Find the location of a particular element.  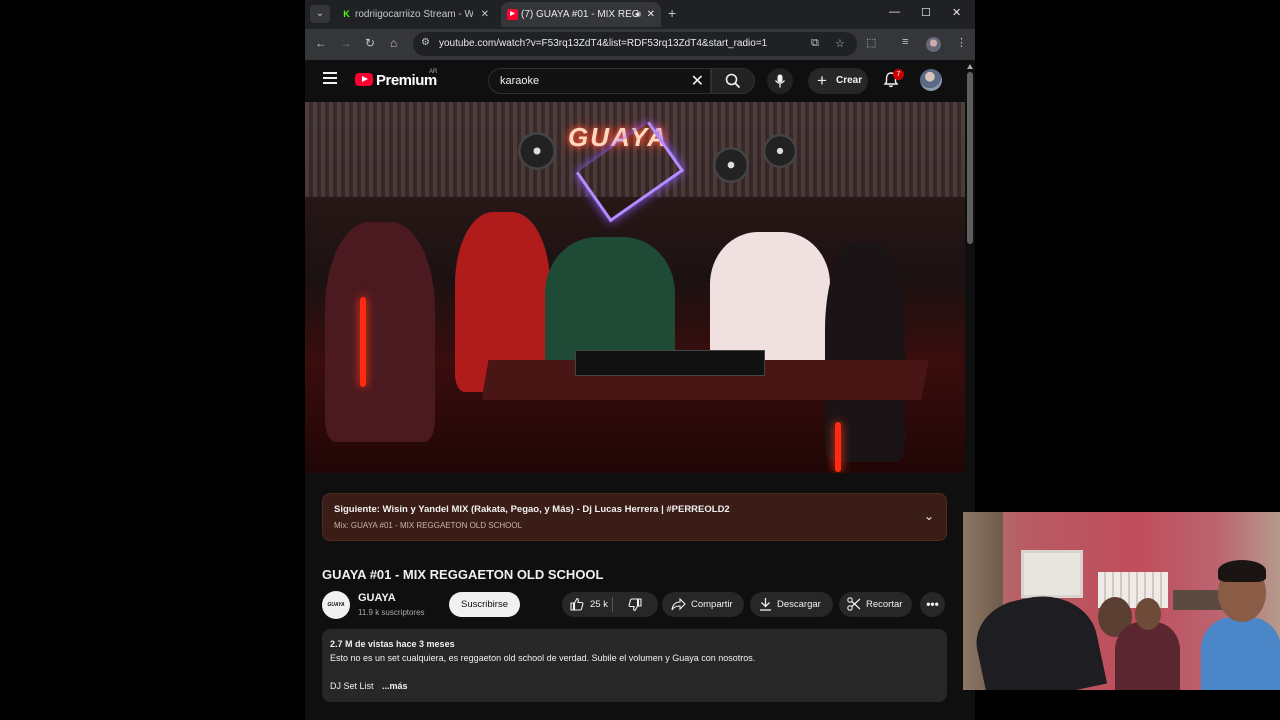

share-label: Compartir is located at coordinates (712, 604).